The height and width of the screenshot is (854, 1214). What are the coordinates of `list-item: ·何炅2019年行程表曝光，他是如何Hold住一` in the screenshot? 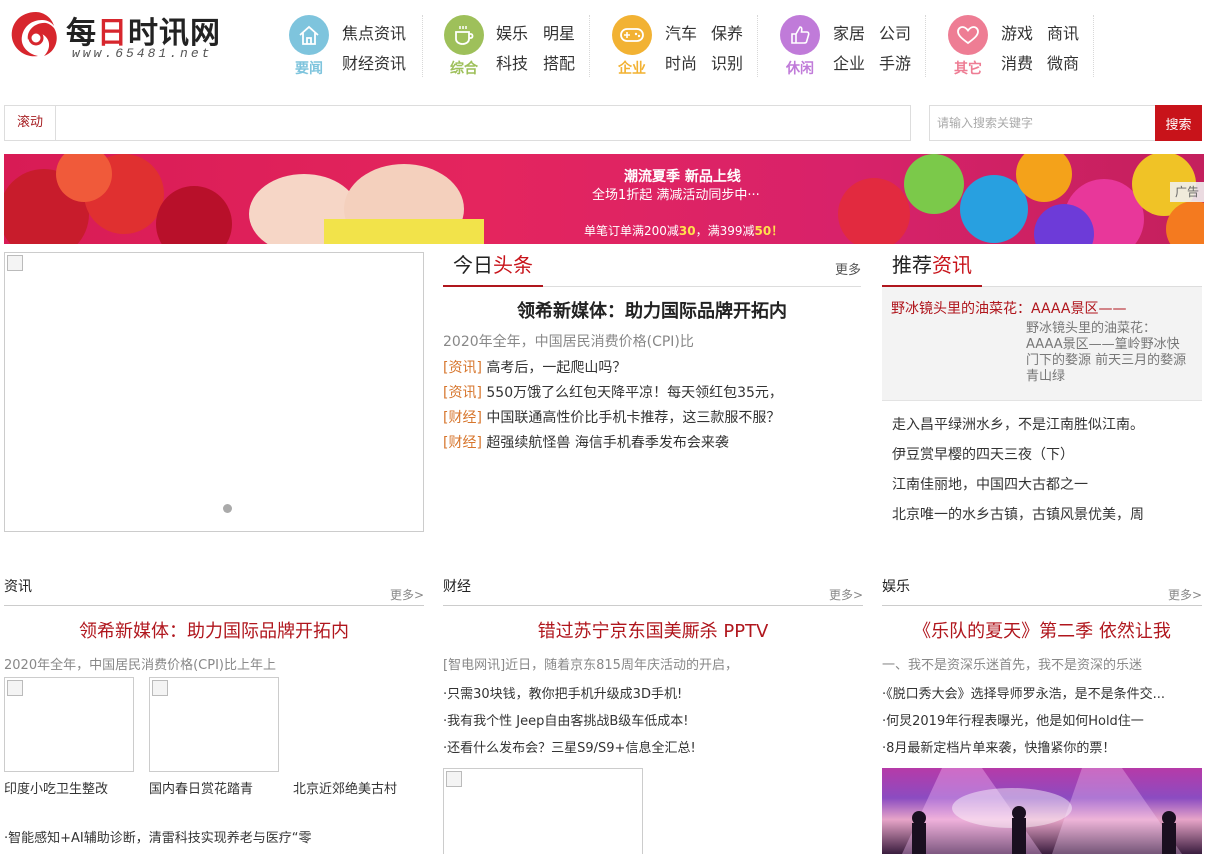 It's located at (1013, 719).